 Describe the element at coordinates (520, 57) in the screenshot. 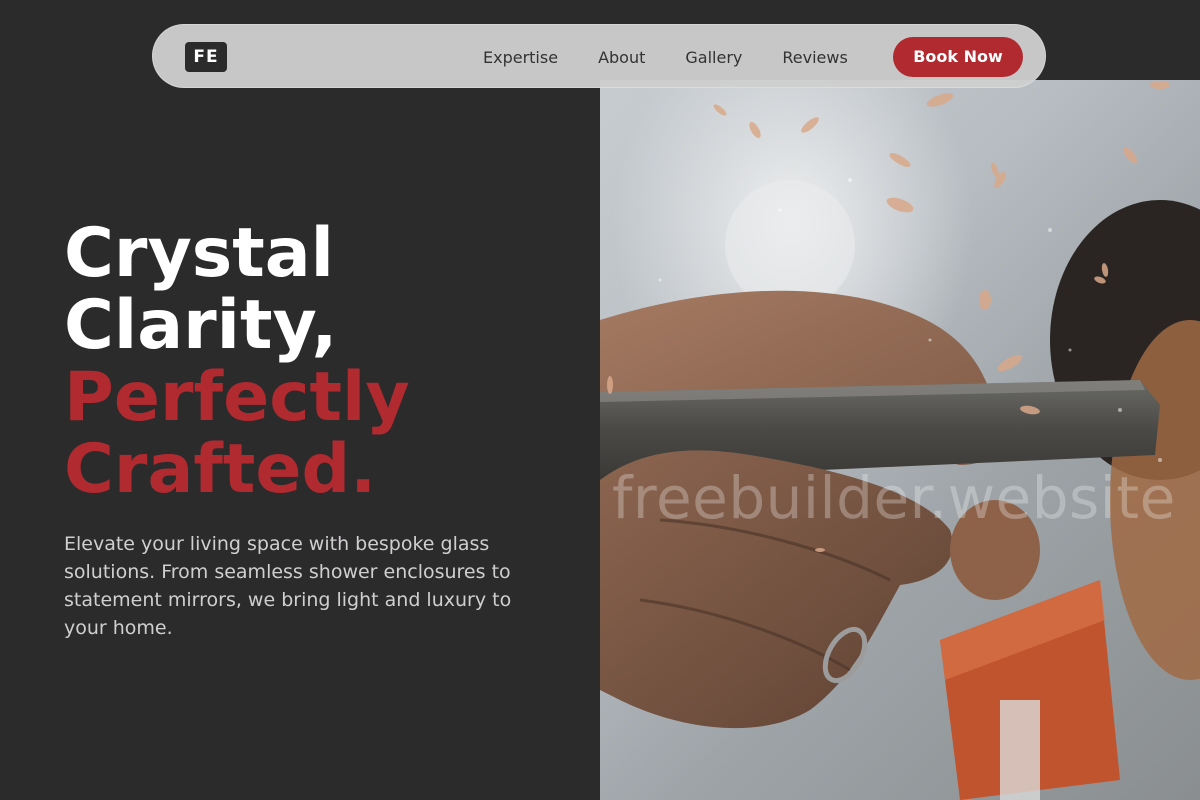

I see `nav-link-expertise: Expertise` at that location.